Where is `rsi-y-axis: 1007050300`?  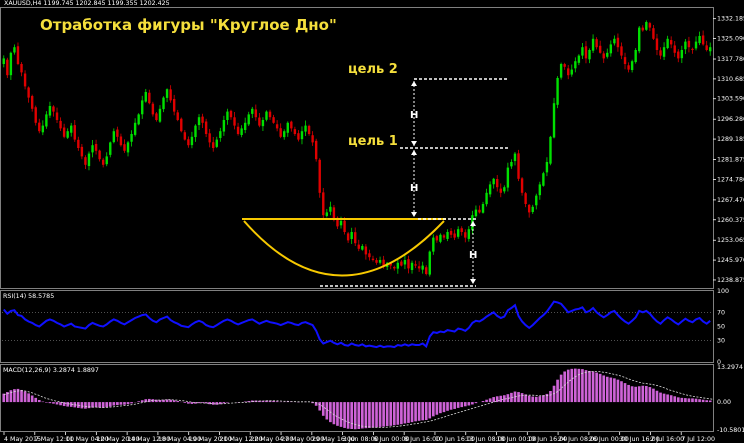
rsi-y-axis: 1007050300 is located at coordinates (723, 327).